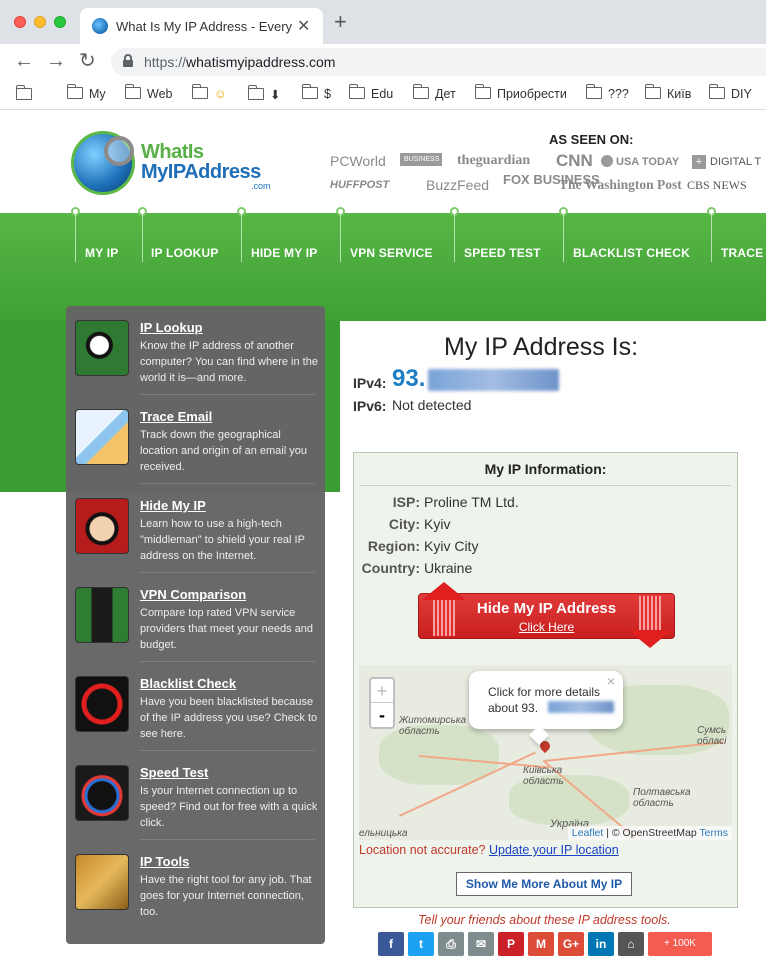  Describe the element at coordinates (382, 715) in the screenshot. I see `zoom-out-button: -` at that location.